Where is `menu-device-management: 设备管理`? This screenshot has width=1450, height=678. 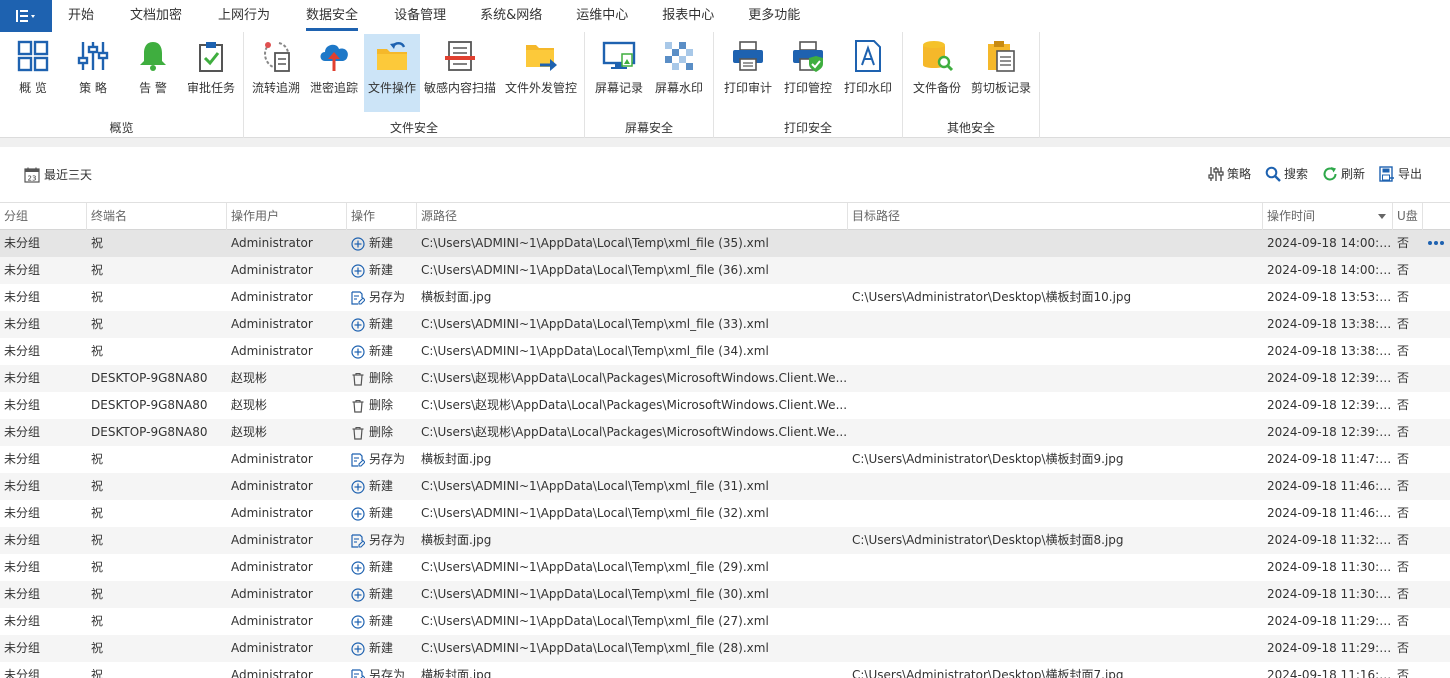 menu-device-management: 设备管理 is located at coordinates (420, 16).